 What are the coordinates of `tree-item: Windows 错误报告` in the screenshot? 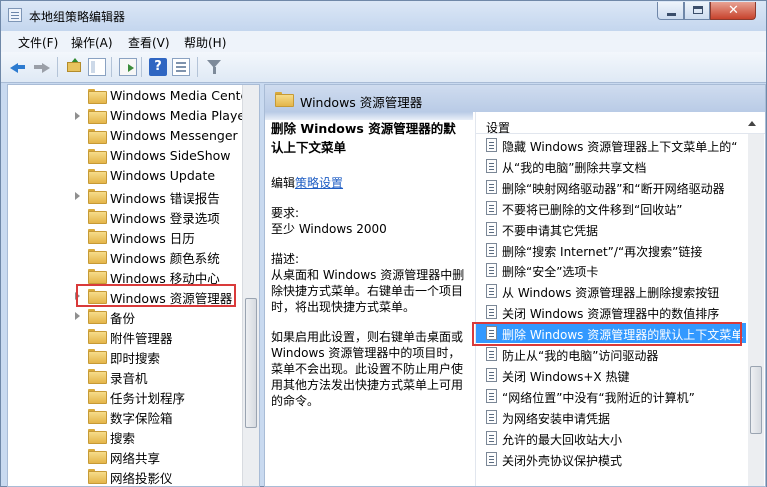 It's located at (128, 196).